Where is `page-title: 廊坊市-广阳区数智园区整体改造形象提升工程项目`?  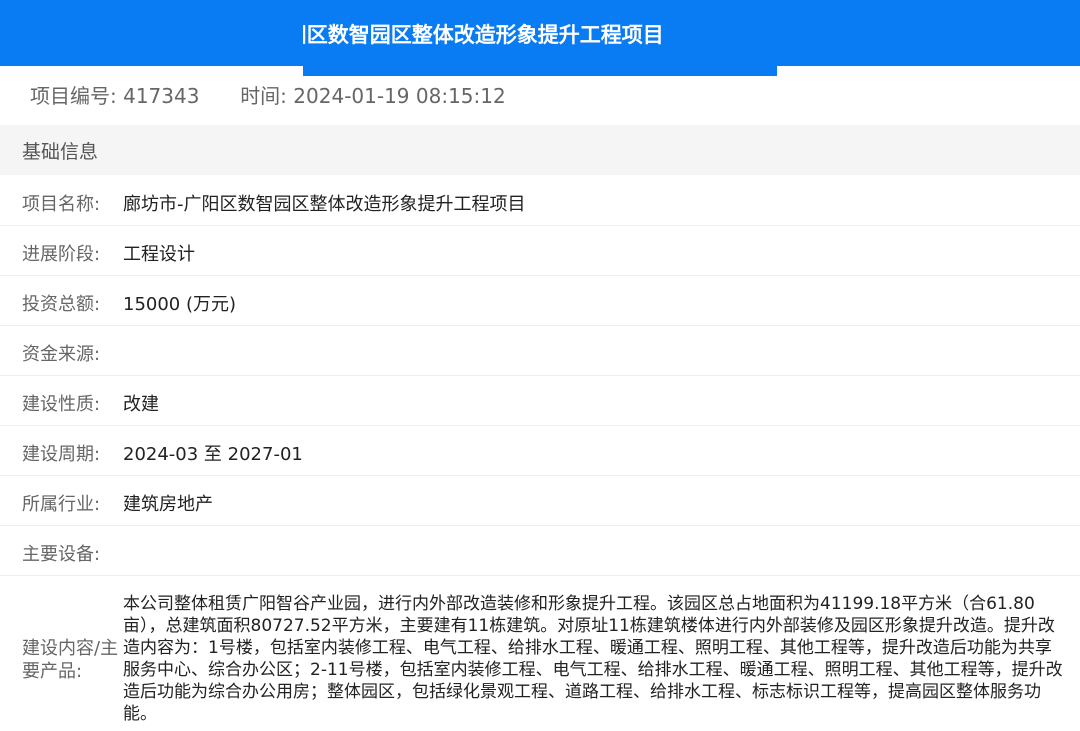
page-title: 廊坊市-广阳区数智园区整体改造形象提升工程项目 is located at coordinates (540, 38).